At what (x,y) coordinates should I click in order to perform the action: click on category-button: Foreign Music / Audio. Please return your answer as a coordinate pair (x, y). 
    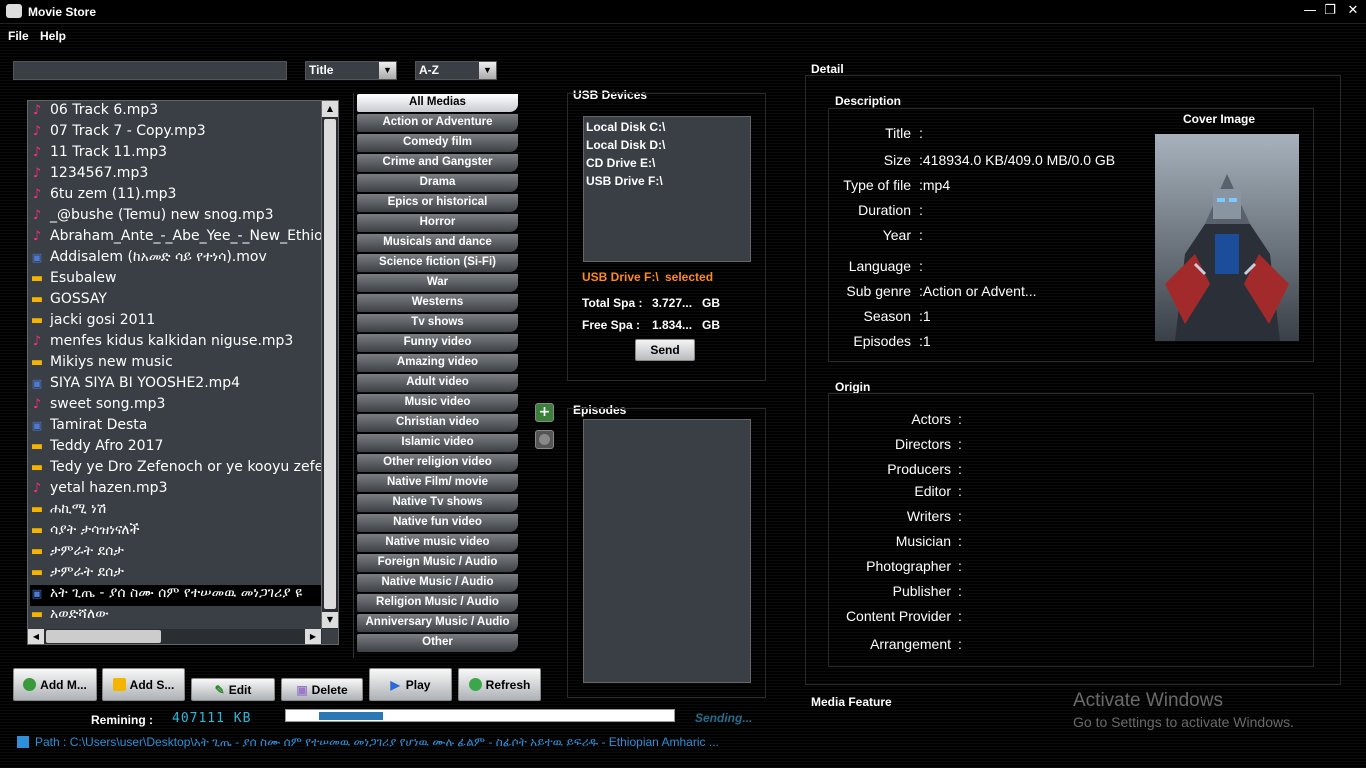
    Looking at the image, I should click on (437, 563).